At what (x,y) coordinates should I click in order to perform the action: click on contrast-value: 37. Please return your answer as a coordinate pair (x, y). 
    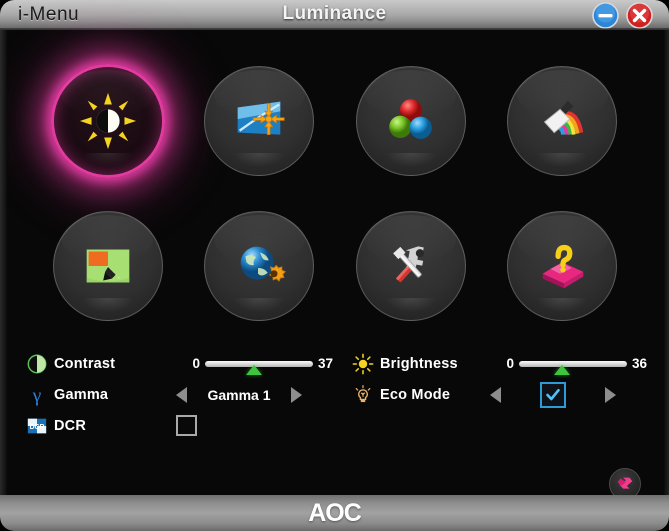
    Looking at the image, I should click on (326, 363).